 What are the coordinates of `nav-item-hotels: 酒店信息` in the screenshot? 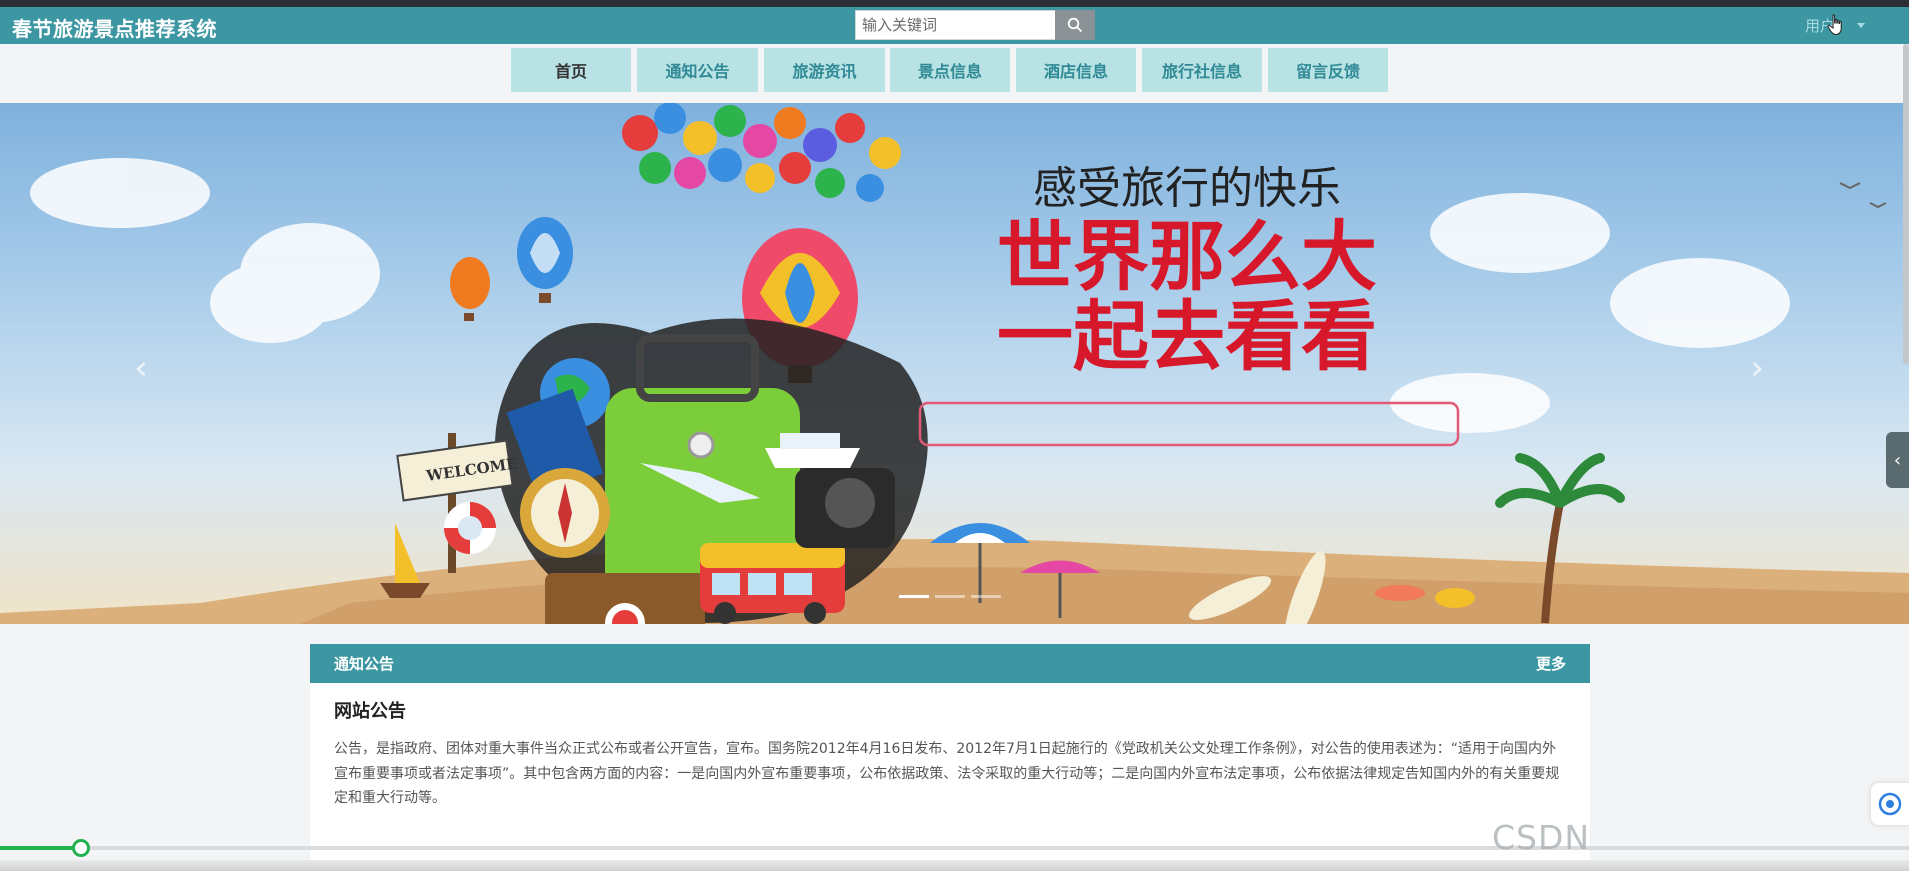 It's located at (1076, 70).